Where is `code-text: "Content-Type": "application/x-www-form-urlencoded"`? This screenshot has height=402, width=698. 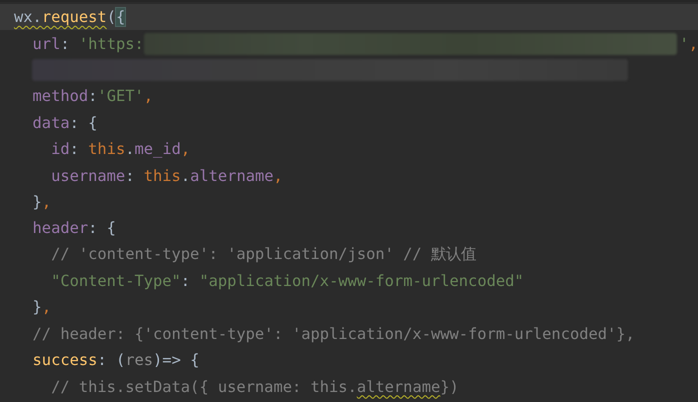
code-text: "Content-Type": "application/x-www-form-urlencoded" is located at coordinates (287, 281).